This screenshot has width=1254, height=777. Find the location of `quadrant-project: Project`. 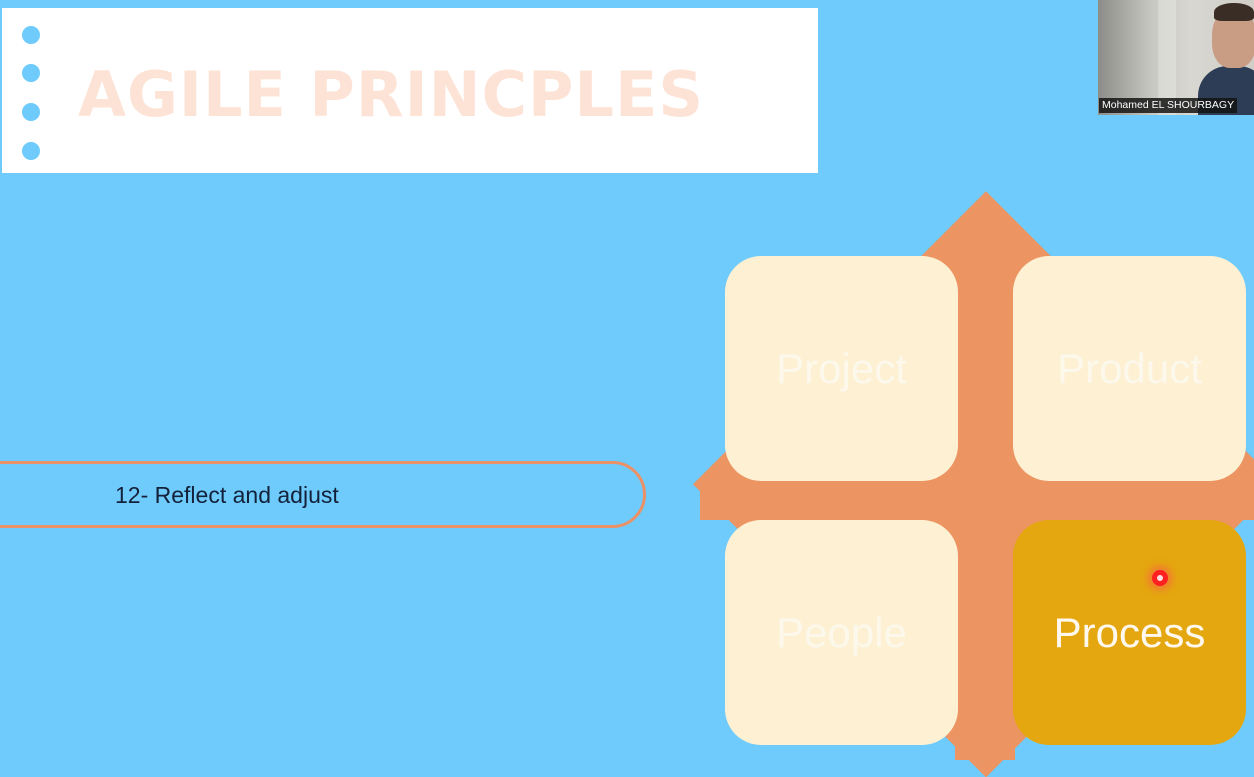

quadrant-project: Project is located at coordinates (841, 368).